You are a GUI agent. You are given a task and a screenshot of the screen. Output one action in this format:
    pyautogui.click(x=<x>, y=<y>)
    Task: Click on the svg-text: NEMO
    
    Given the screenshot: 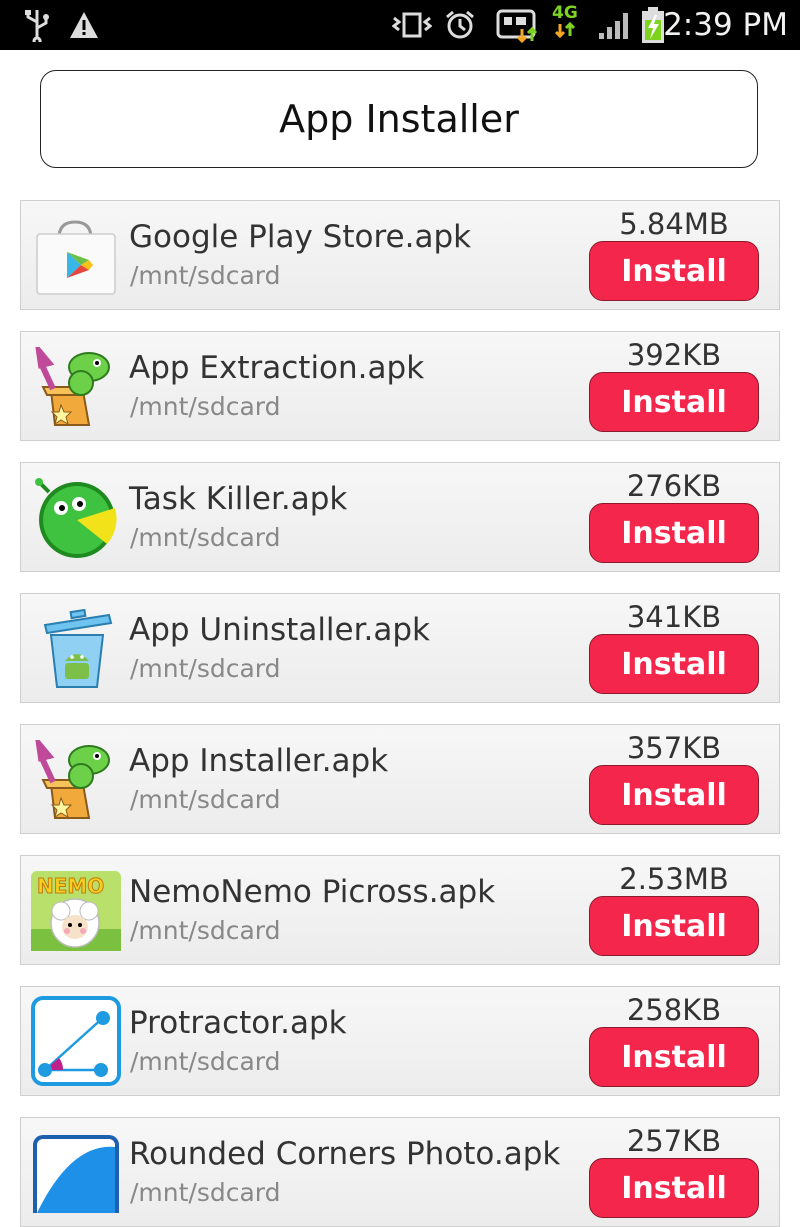 What is the action you would take?
    pyautogui.click(x=70, y=886)
    